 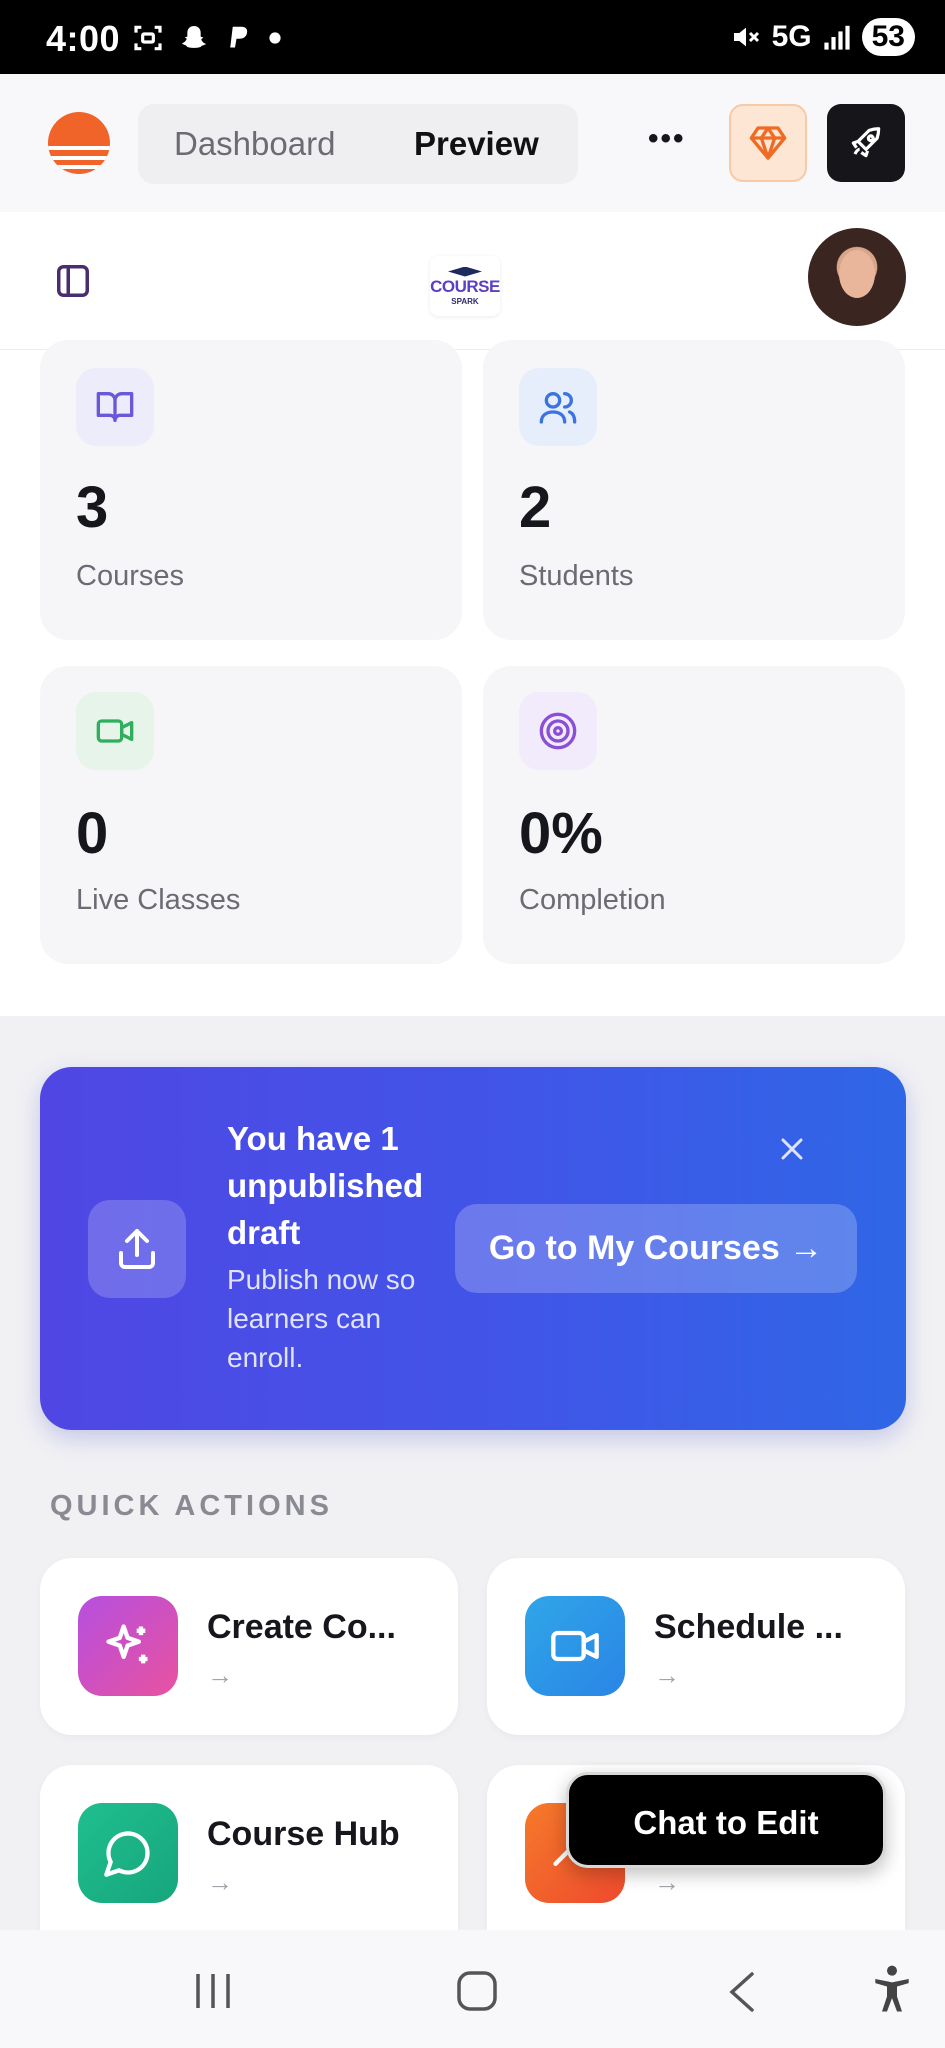 I want to click on screenshot-icon, so click(x=148, y=38).